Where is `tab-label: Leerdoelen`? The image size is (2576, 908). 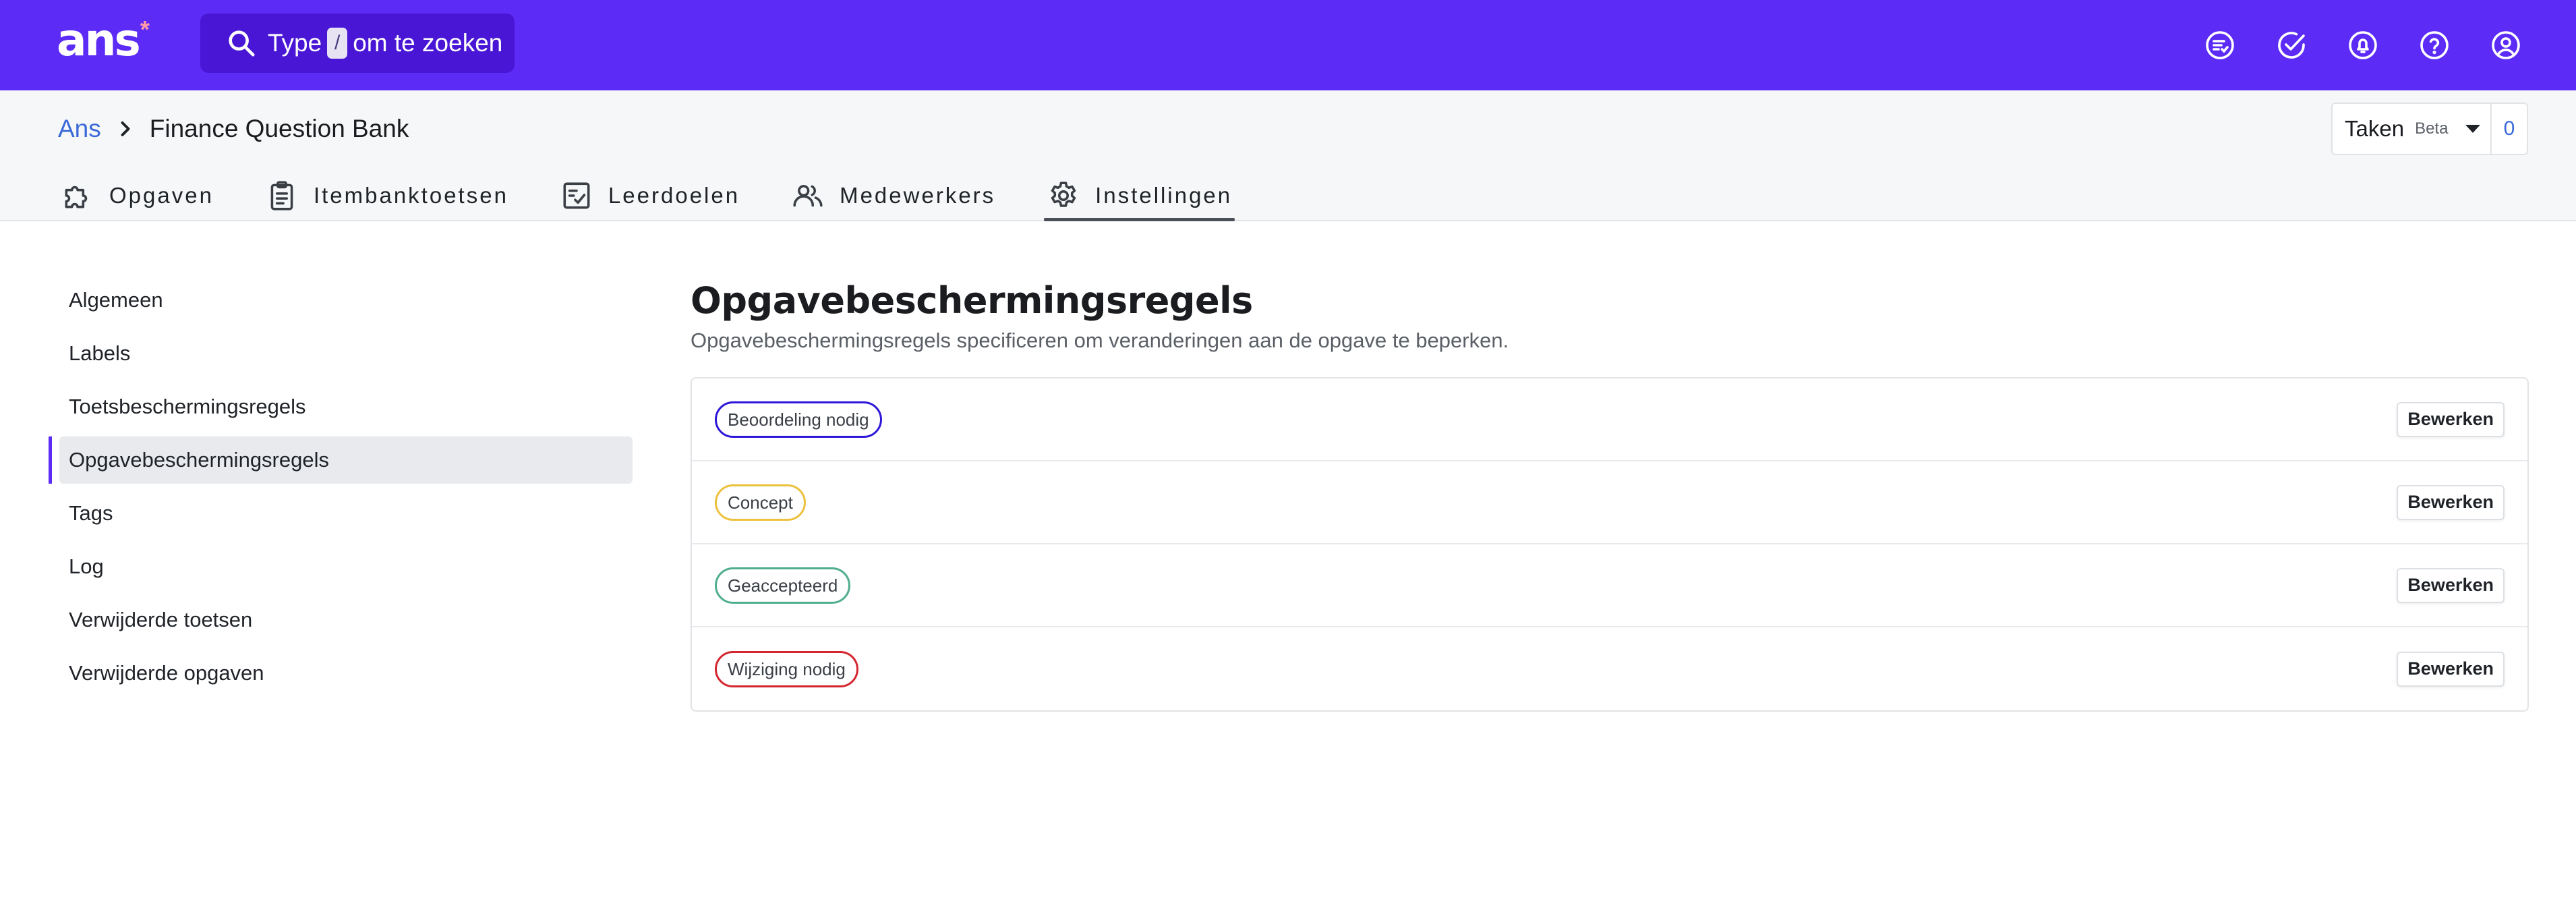
tab-label: Leerdoelen is located at coordinates (674, 196).